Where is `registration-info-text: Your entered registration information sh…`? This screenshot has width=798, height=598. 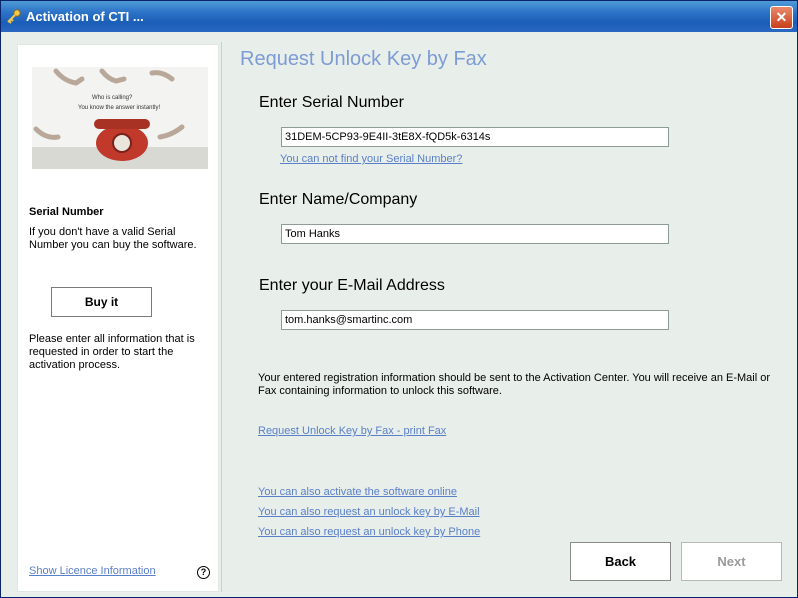
registration-info-text: Your entered registration information sh… is located at coordinates (514, 384).